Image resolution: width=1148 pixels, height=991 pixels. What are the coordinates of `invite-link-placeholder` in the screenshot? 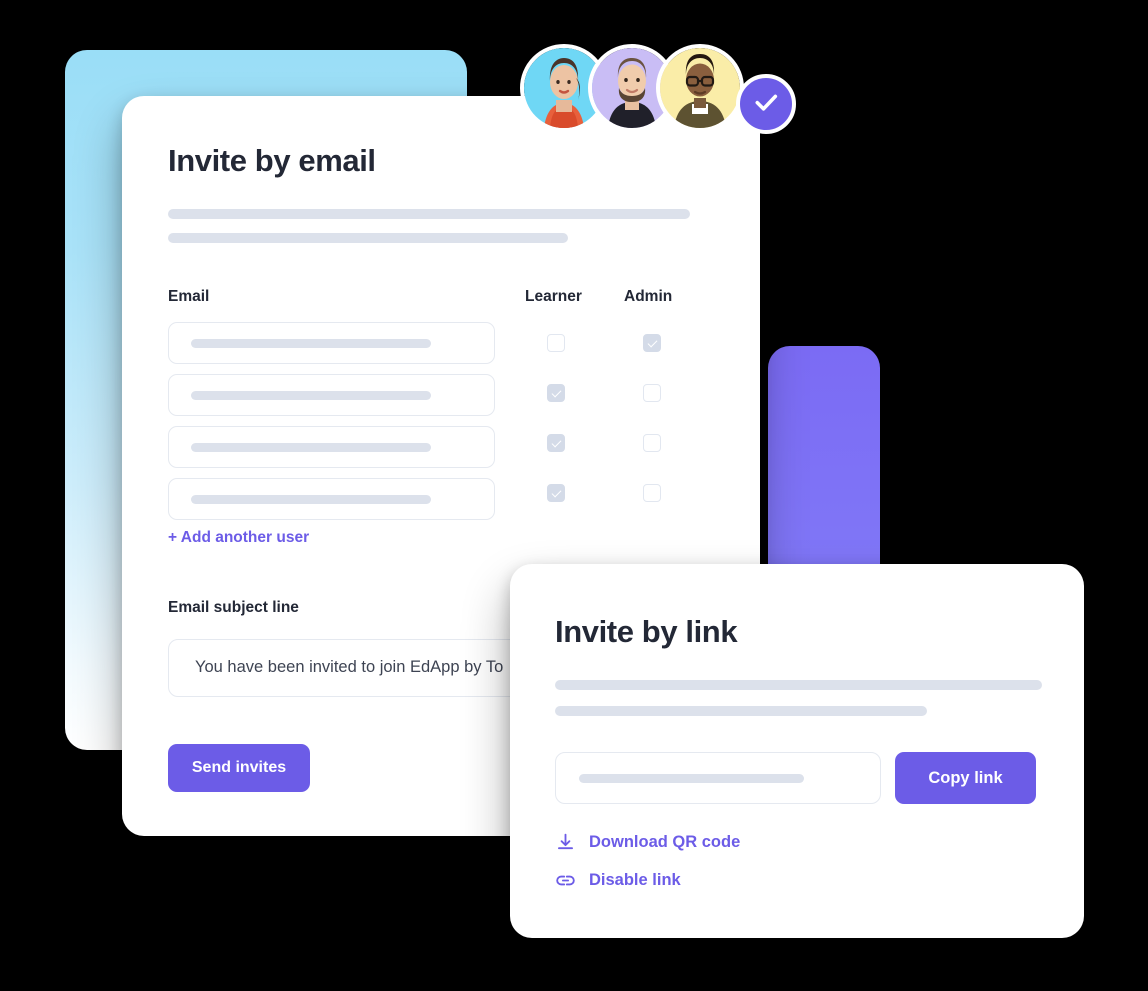 It's located at (691, 778).